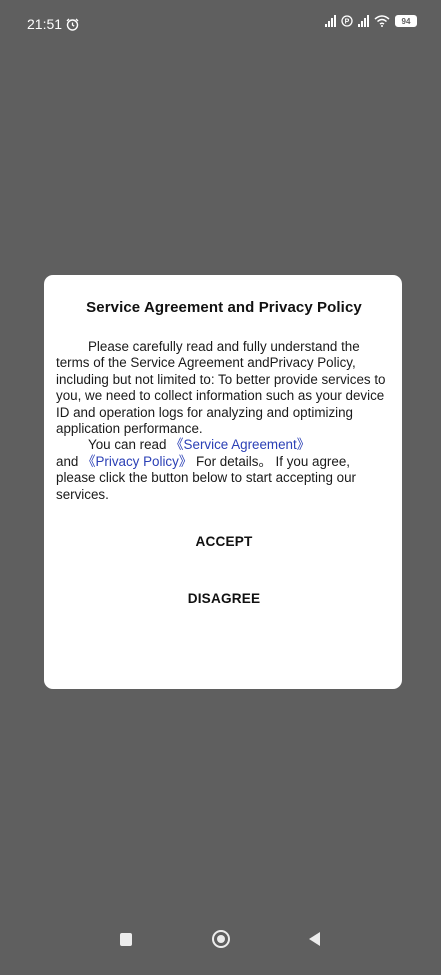  Describe the element at coordinates (224, 542) in the screenshot. I see `accept-button: ACCEPT` at that location.